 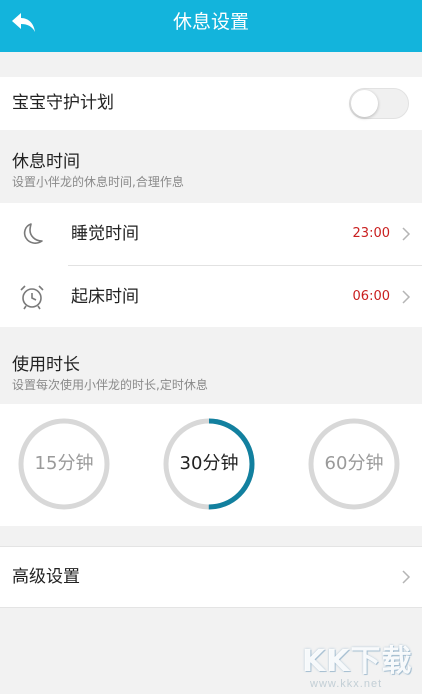 I want to click on header-bar: 休息设置, so click(x=211, y=26).